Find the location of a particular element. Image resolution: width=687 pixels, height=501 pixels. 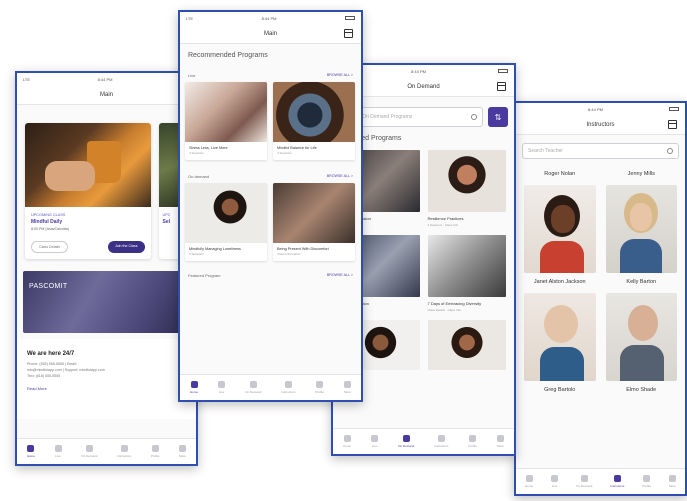

program-card is located at coordinates (466, 345).